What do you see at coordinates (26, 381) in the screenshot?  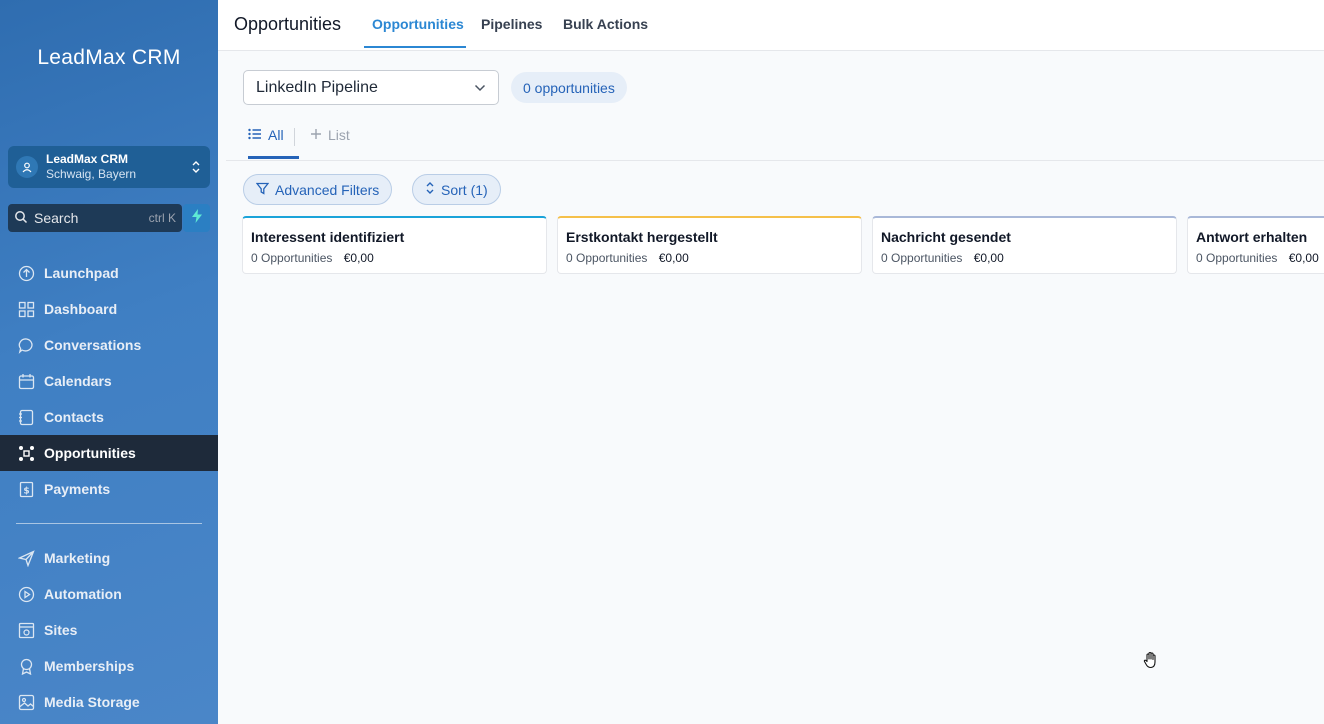 I see `calendar-icon` at bounding box center [26, 381].